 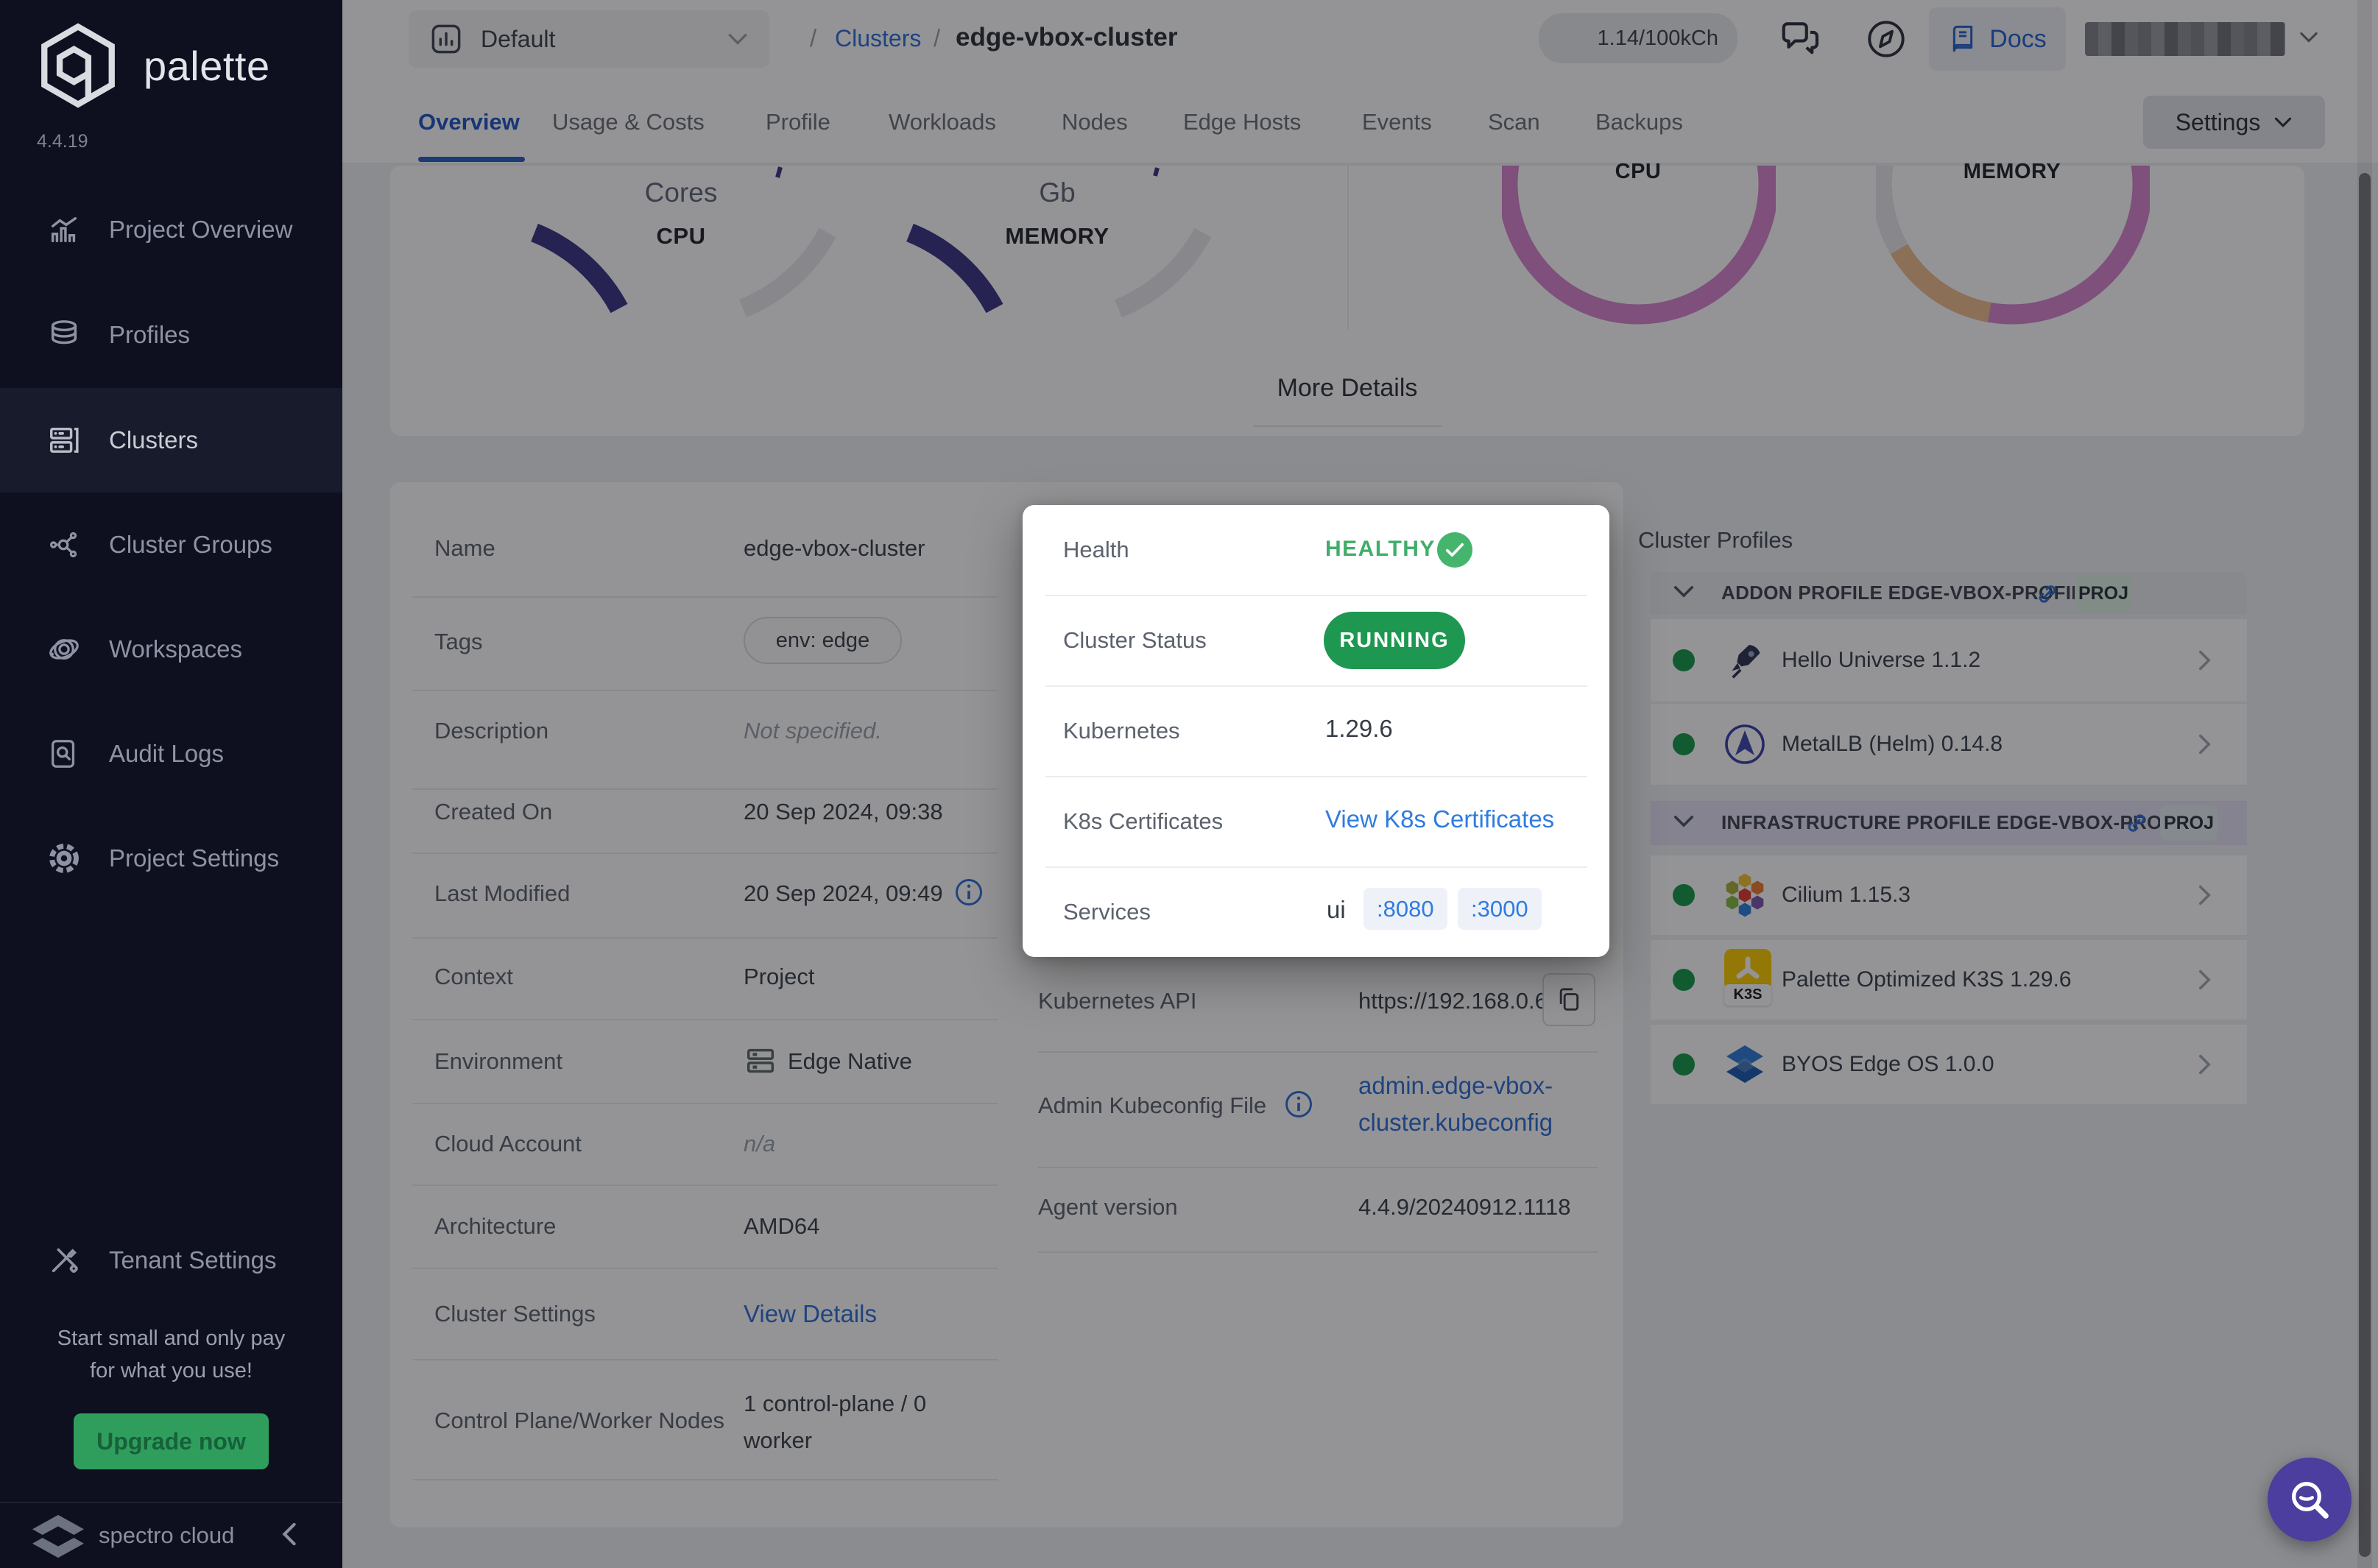 What do you see at coordinates (171, 1502) in the screenshot?
I see `sidebar-footer-divider` at bounding box center [171, 1502].